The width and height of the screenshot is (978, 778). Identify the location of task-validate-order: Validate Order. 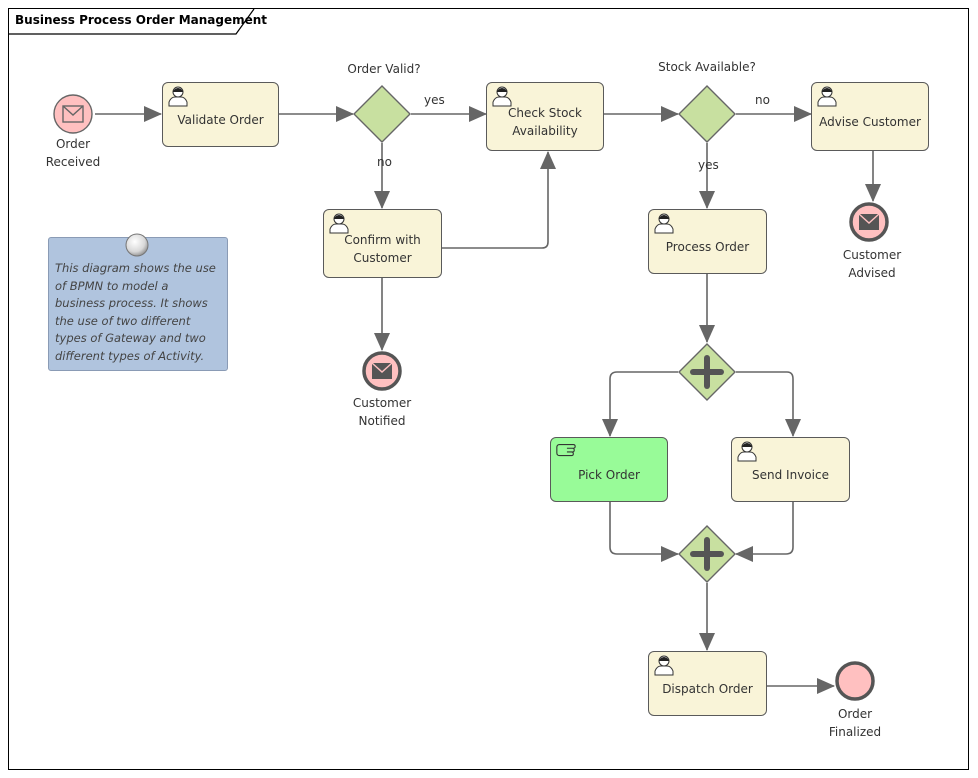
(220, 114).